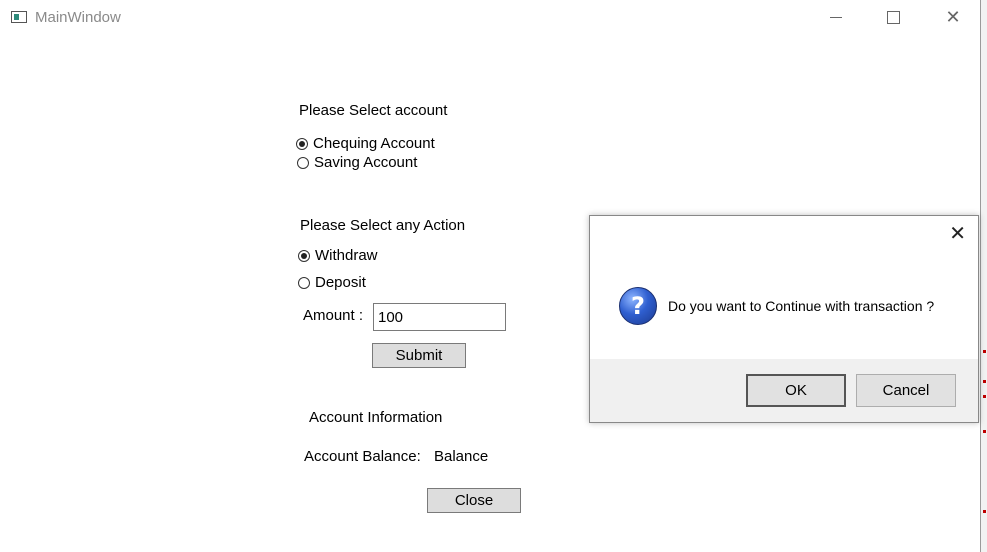  What do you see at coordinates (796, 390) in the screenshot?
I see `ok-button: OK` at bounding box center [796, 390].